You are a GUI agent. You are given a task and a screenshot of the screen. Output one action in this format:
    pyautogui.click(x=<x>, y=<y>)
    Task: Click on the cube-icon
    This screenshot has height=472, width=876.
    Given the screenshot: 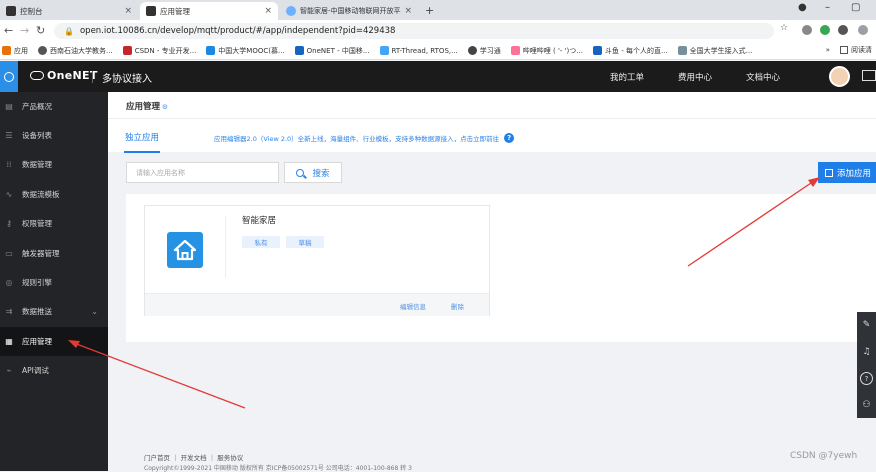 What is the action you would take?
    pyautogui.click(x=829, y=172)
    